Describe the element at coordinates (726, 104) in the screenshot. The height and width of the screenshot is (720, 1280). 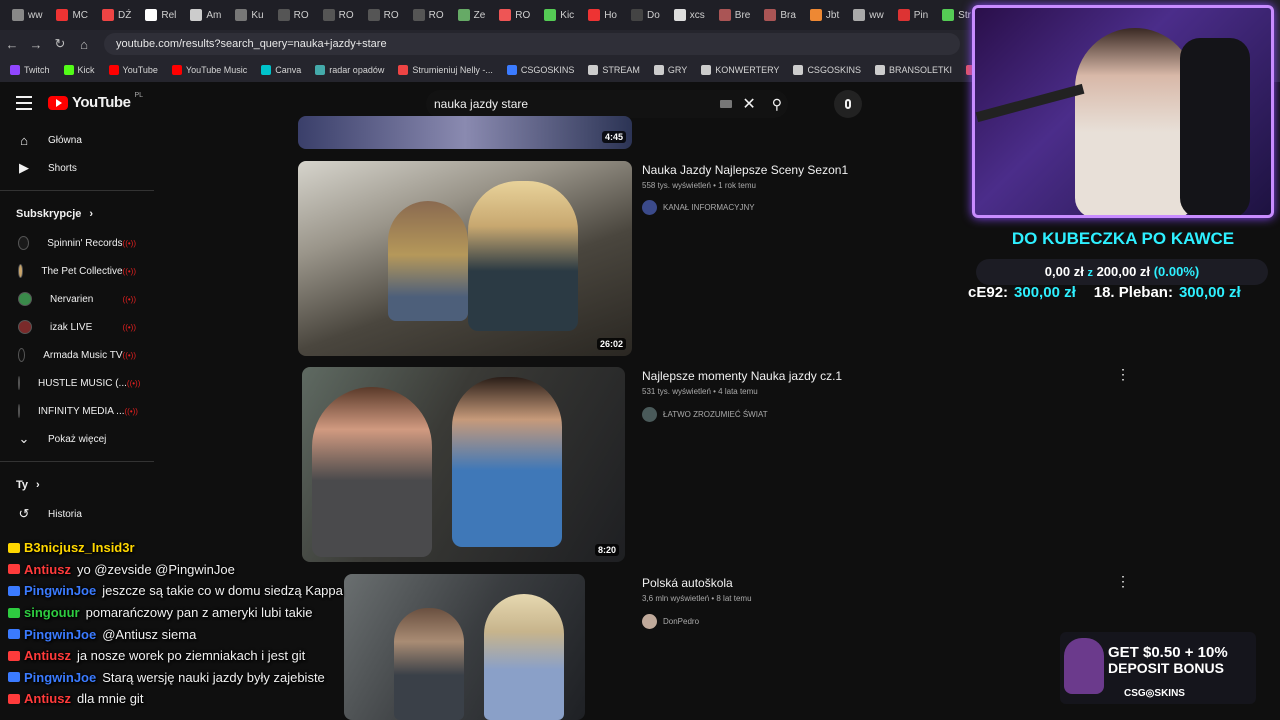
I see `keyboard-icon` at that location.